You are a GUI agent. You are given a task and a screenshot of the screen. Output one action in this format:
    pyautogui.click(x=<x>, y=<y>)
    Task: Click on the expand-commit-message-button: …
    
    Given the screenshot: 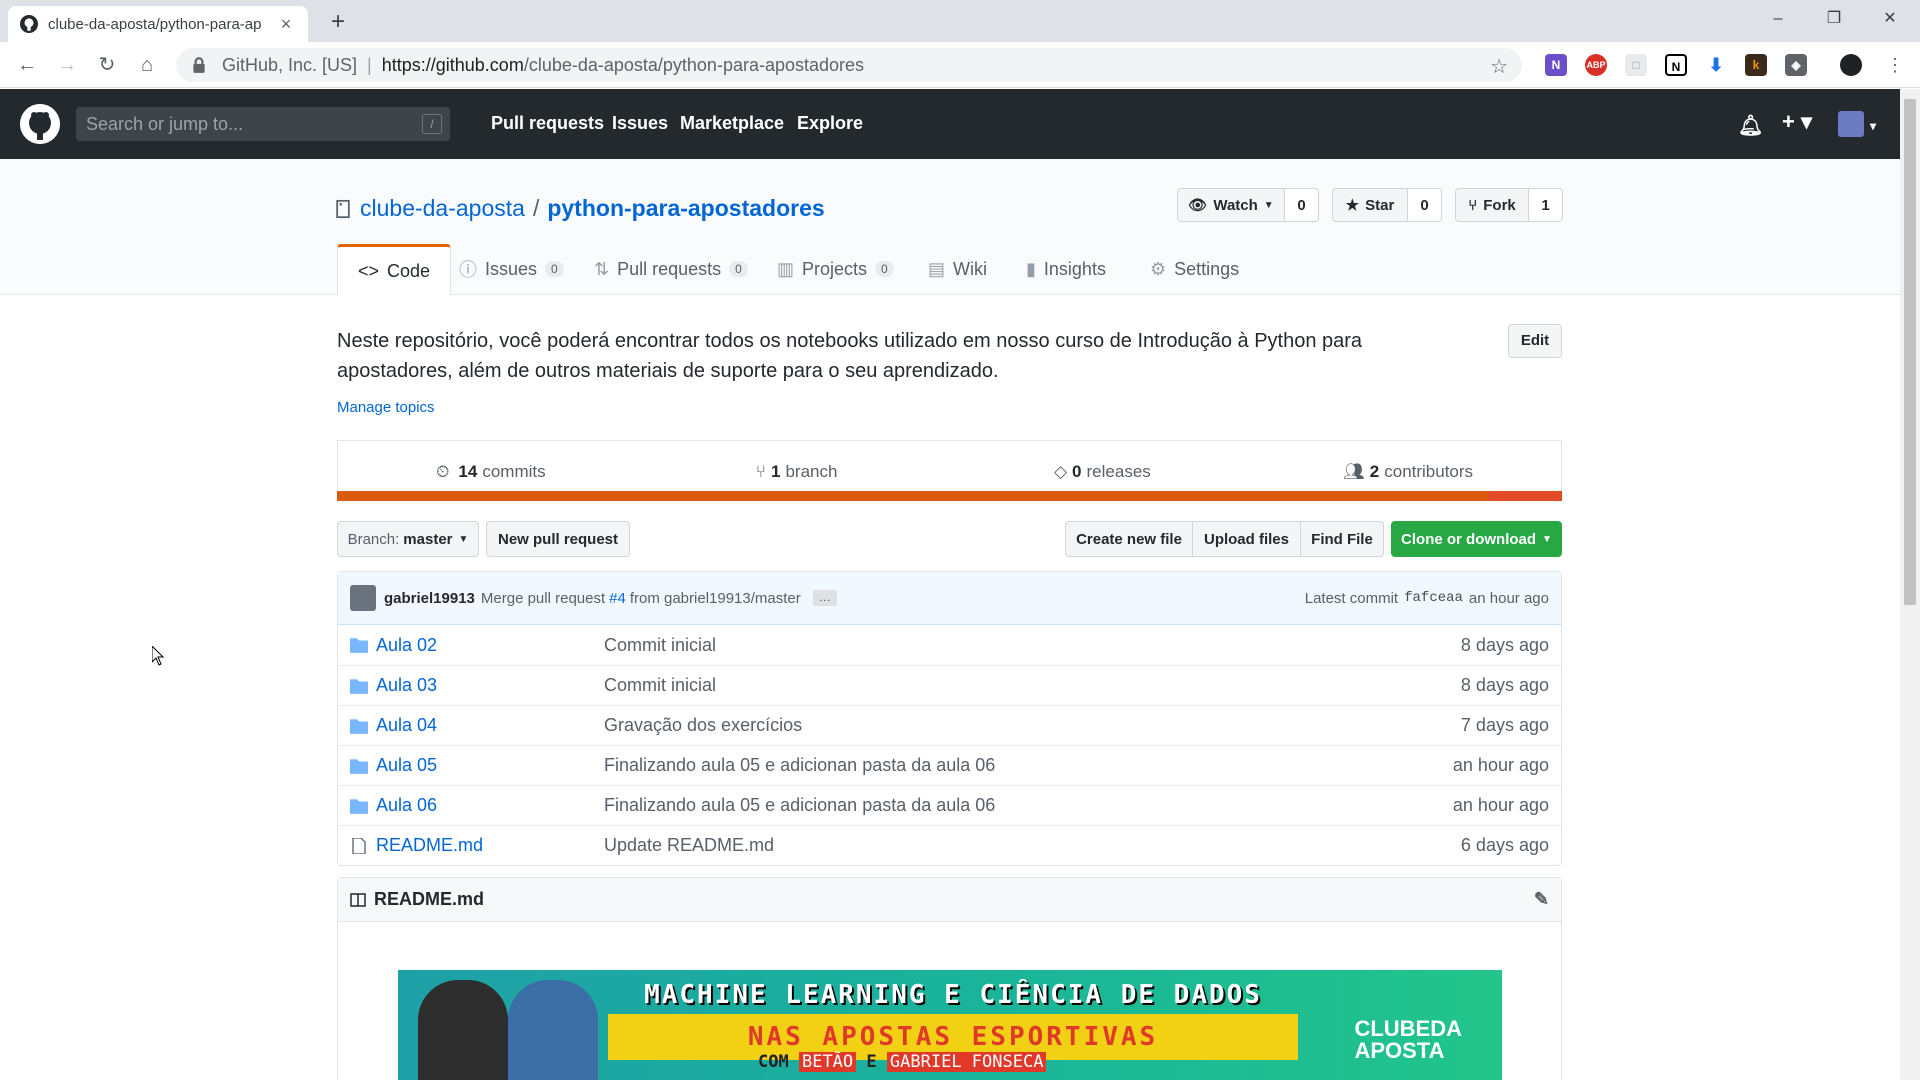 What is the action you would take?
    pyautogui.click(x=824, y=598)
    